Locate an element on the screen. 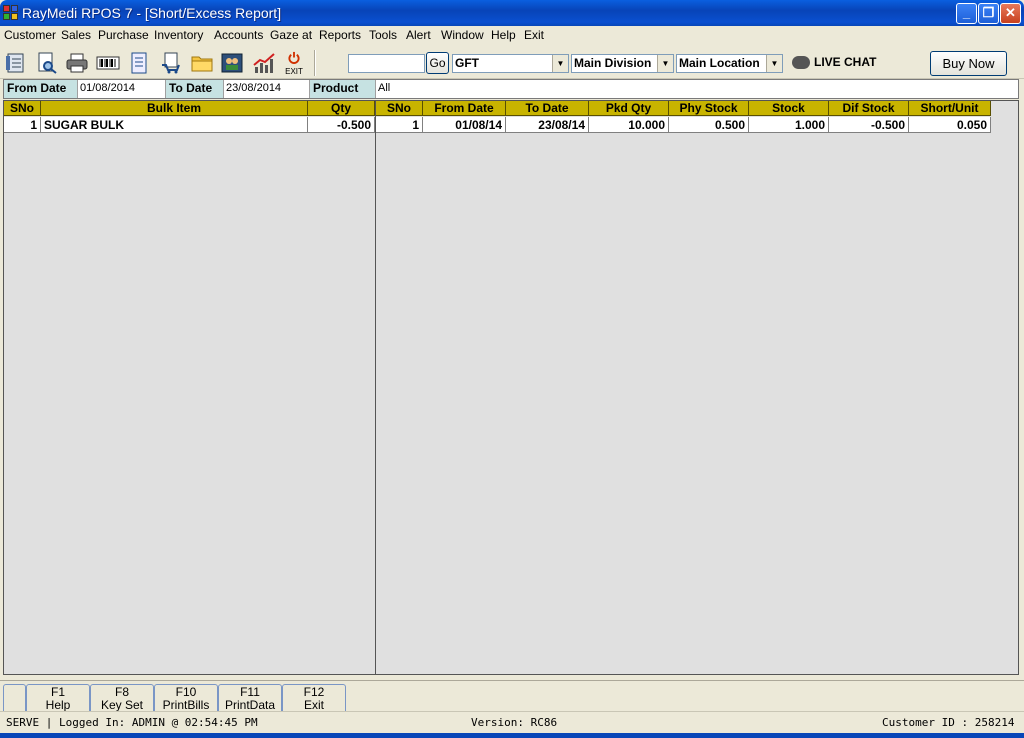  menu-inventory: Inventory is located at coordinates (178, 35).